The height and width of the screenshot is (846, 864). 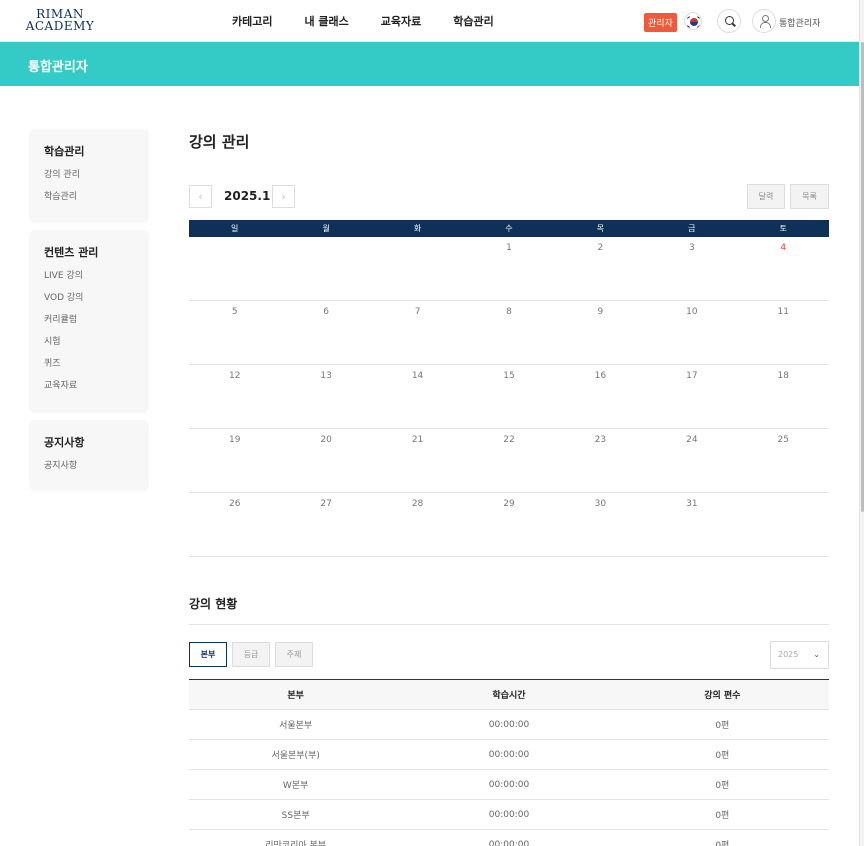 What do you see at coordinates (660, 22) in the screenshot?
I see `admin-badge: 관리자` at bounding box center [660, 22].